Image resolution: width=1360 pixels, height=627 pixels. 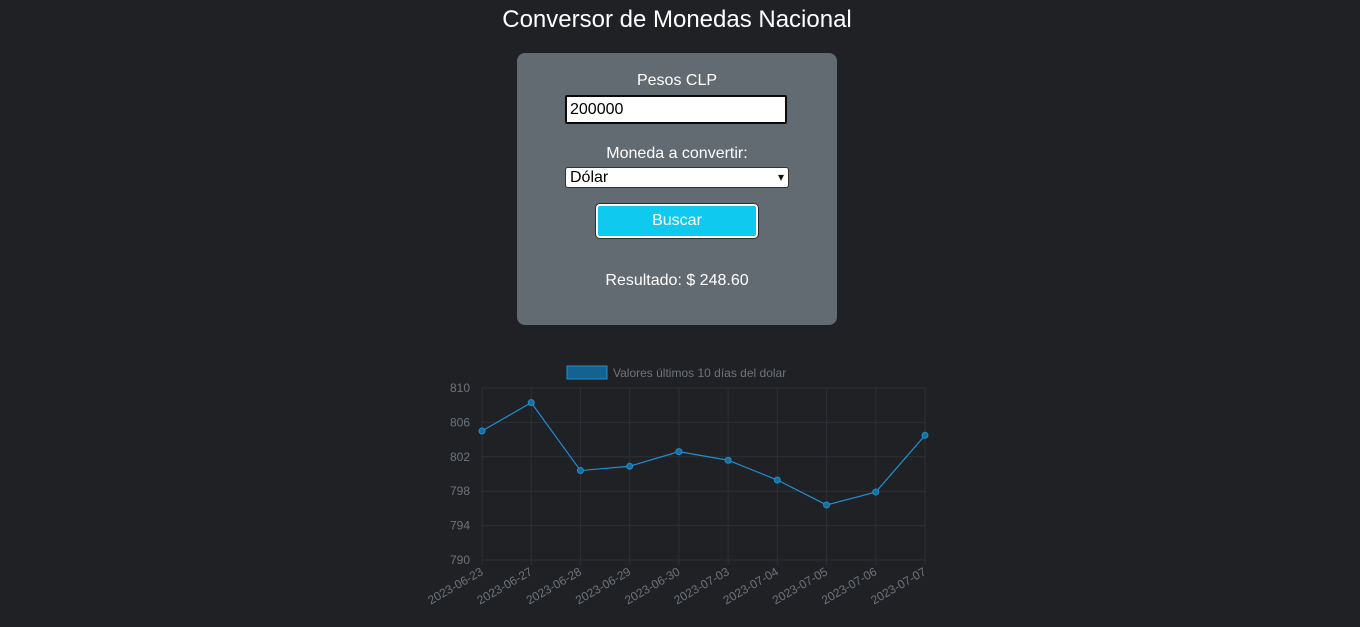 I want to click on x-tick-label: 2023-07-07, so click(x=898, y=585).